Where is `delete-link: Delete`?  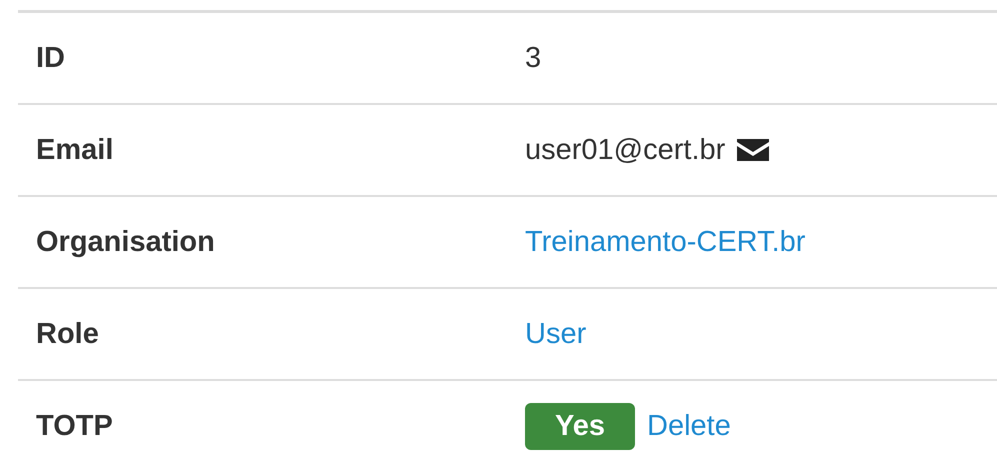 delete-link: Delete is located at coordinates (689, 426).